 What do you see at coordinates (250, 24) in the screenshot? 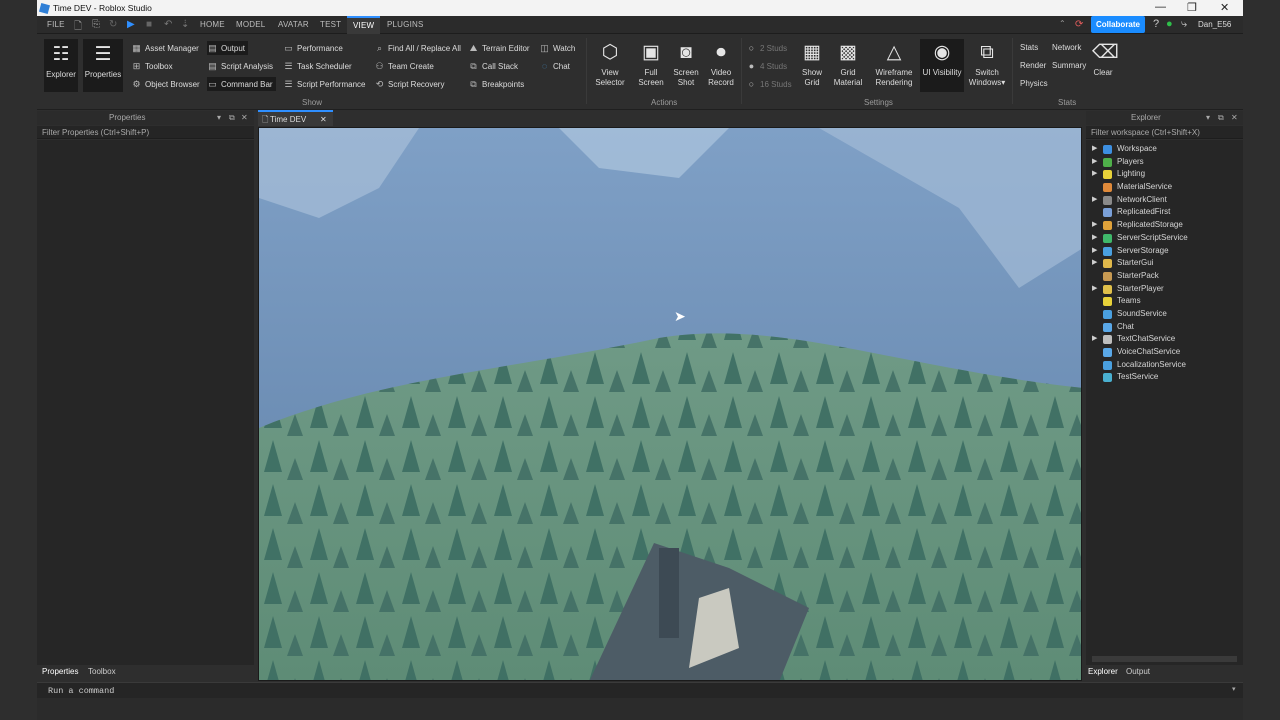
I see `tab-model: MODEL` at bounding box center [250, 24].